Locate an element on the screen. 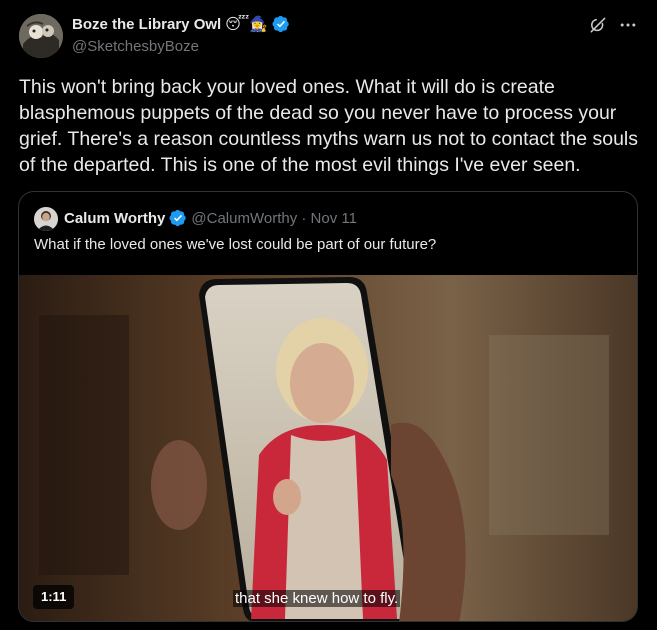  author-emojis: 😴🧙‍♀️ is located at coordinates (246, 24).